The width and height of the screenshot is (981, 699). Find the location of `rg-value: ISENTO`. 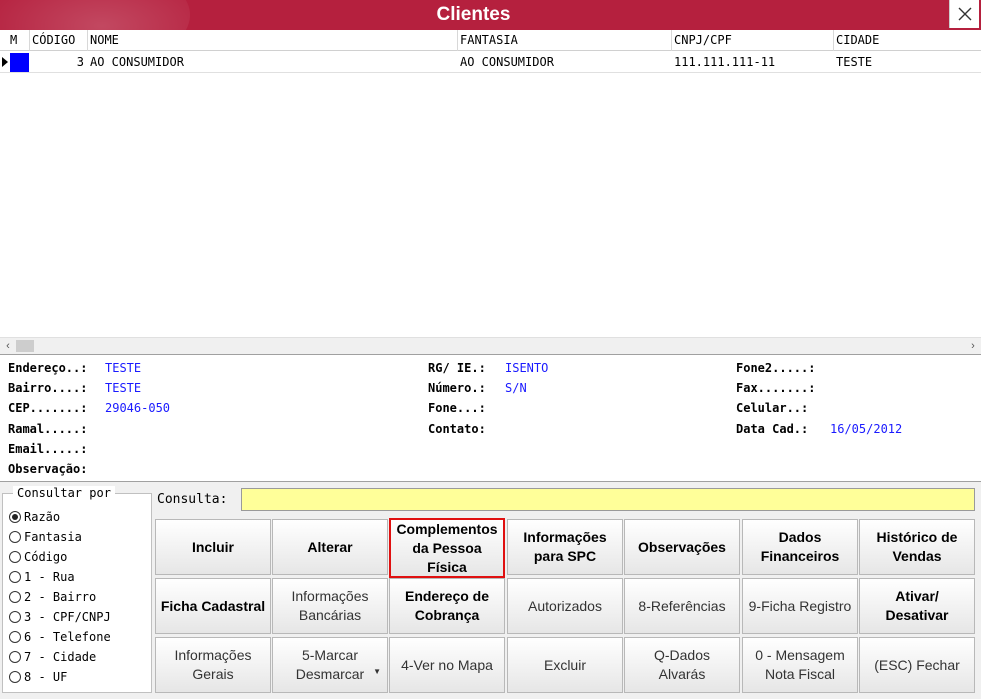

rg-value: ISENTO is located at coordinates (527, 368).